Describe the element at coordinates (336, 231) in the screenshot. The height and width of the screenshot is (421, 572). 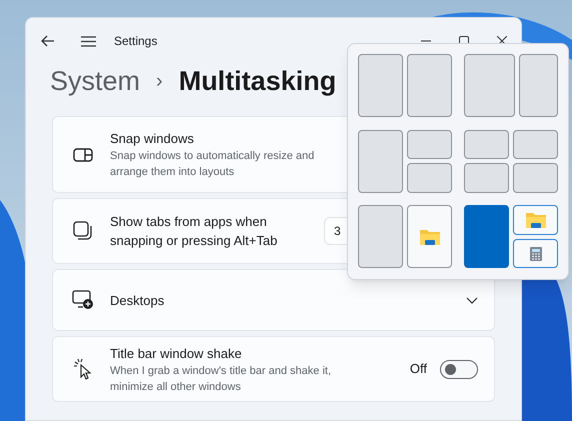
I see `dropdown: 3` at that location.